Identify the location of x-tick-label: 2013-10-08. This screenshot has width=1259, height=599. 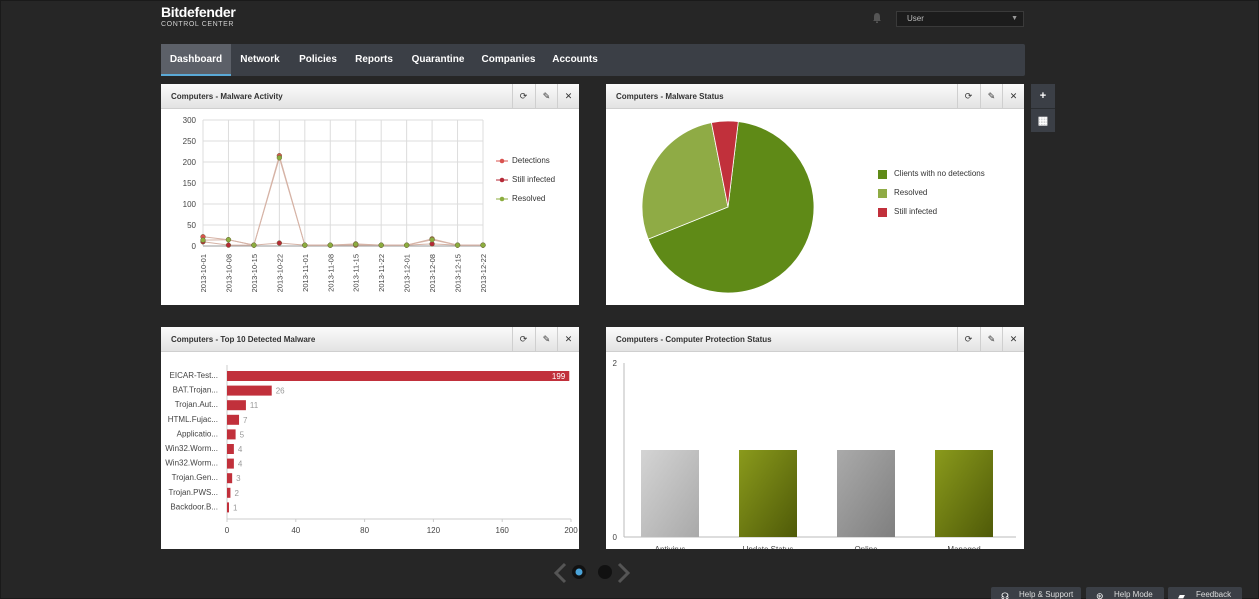
(228, 273).